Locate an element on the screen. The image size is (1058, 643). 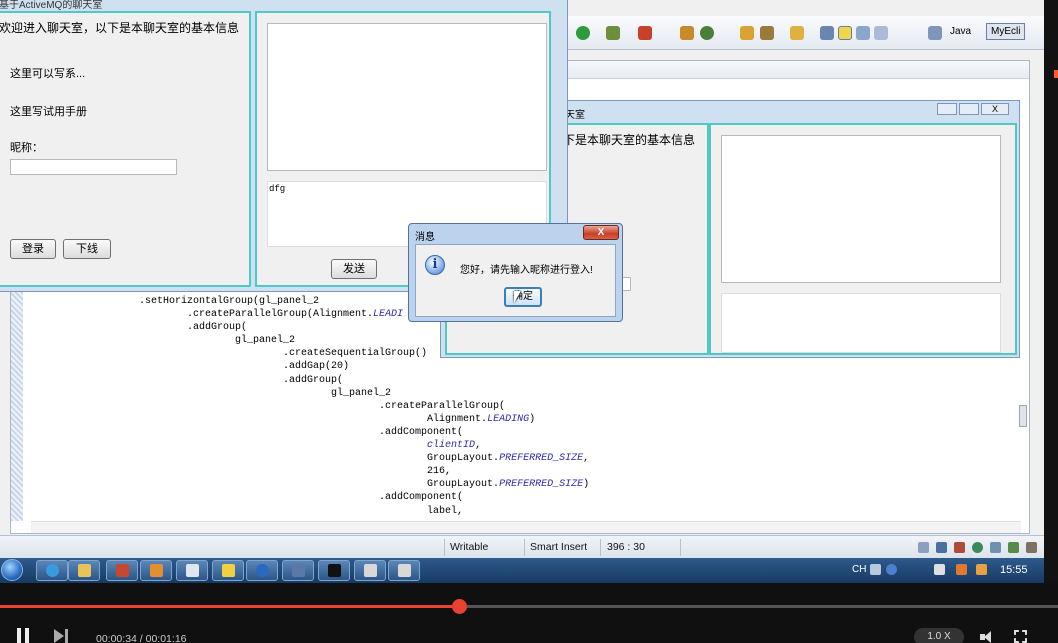
status-writable: Writable is located at coordinates (469, 547).